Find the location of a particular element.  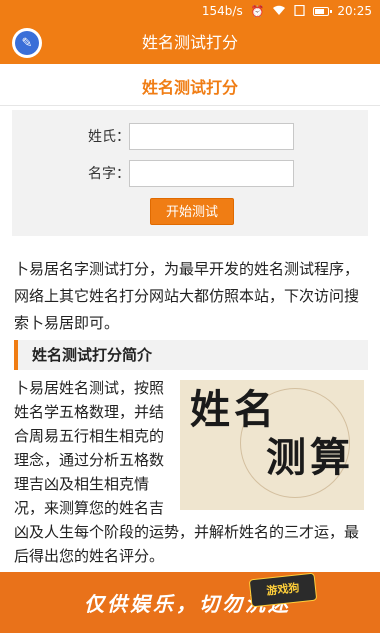

app-bar: ✎ 姓名测试打分 is located at coordinates (190, 43).